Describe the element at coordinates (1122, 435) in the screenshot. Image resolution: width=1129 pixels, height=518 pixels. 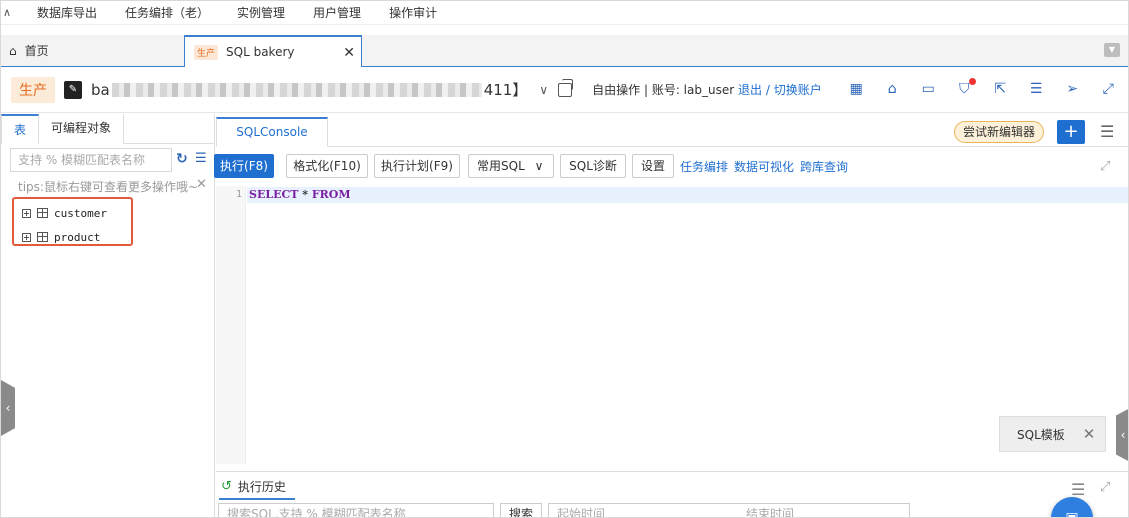
I see `expand-right-panel-icon: ‹` at that location.